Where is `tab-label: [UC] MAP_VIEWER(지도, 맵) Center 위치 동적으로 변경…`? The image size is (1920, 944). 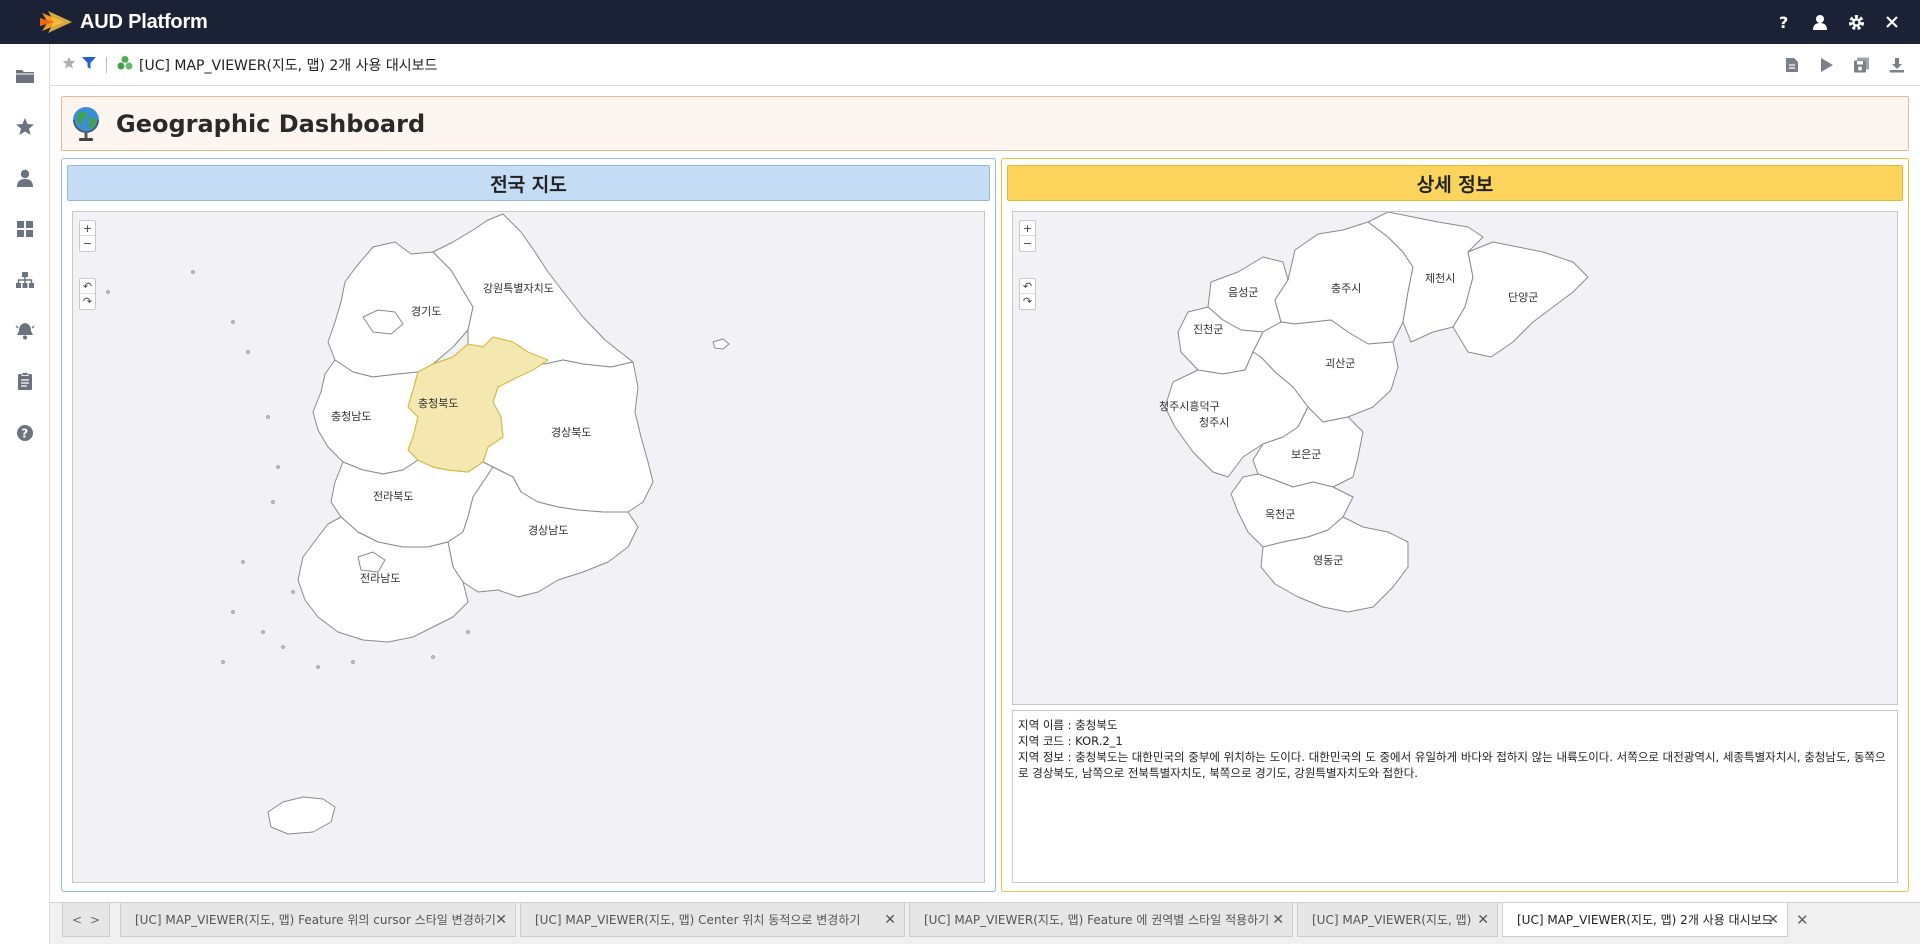 tab-label: [UC] MAP_VIEWER(지도, 맵) Center 위치 동적으로 변경… is located at coordinates (698, 920).